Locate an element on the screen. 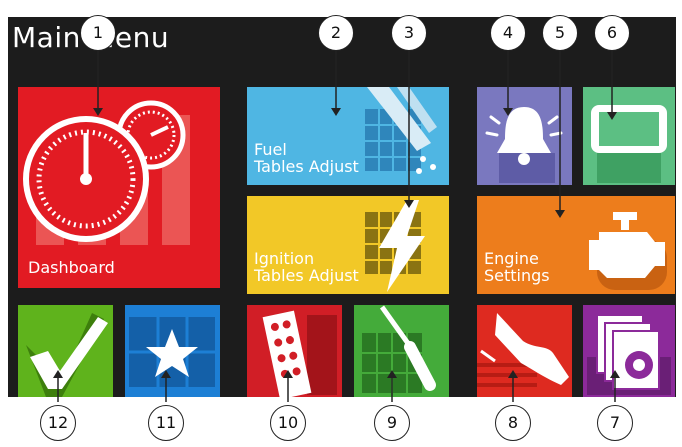  callout-2: 2 is located at coordinates (336, 33).